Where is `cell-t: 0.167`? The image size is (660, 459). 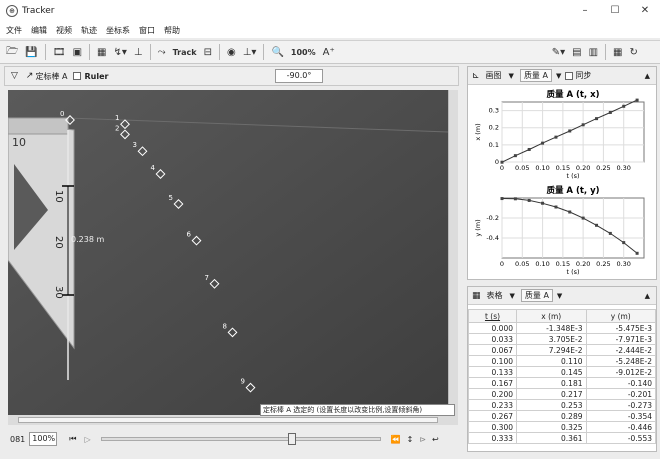
cell-t: 0.167 is located at coordinates (492, 383).